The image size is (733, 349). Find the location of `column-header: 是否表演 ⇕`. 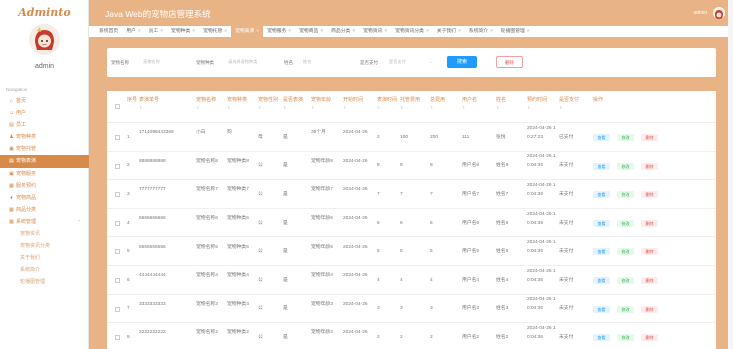

column-header: 是否表演 ⇕ is located at coordinates (295, 104).